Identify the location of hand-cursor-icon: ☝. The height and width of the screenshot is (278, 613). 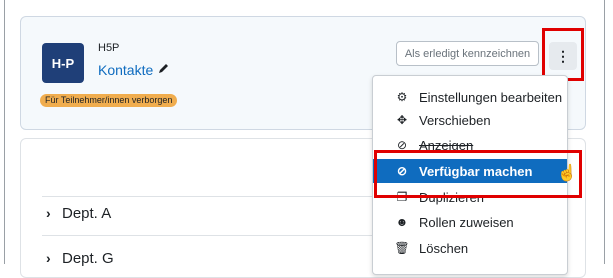
(567, 173).